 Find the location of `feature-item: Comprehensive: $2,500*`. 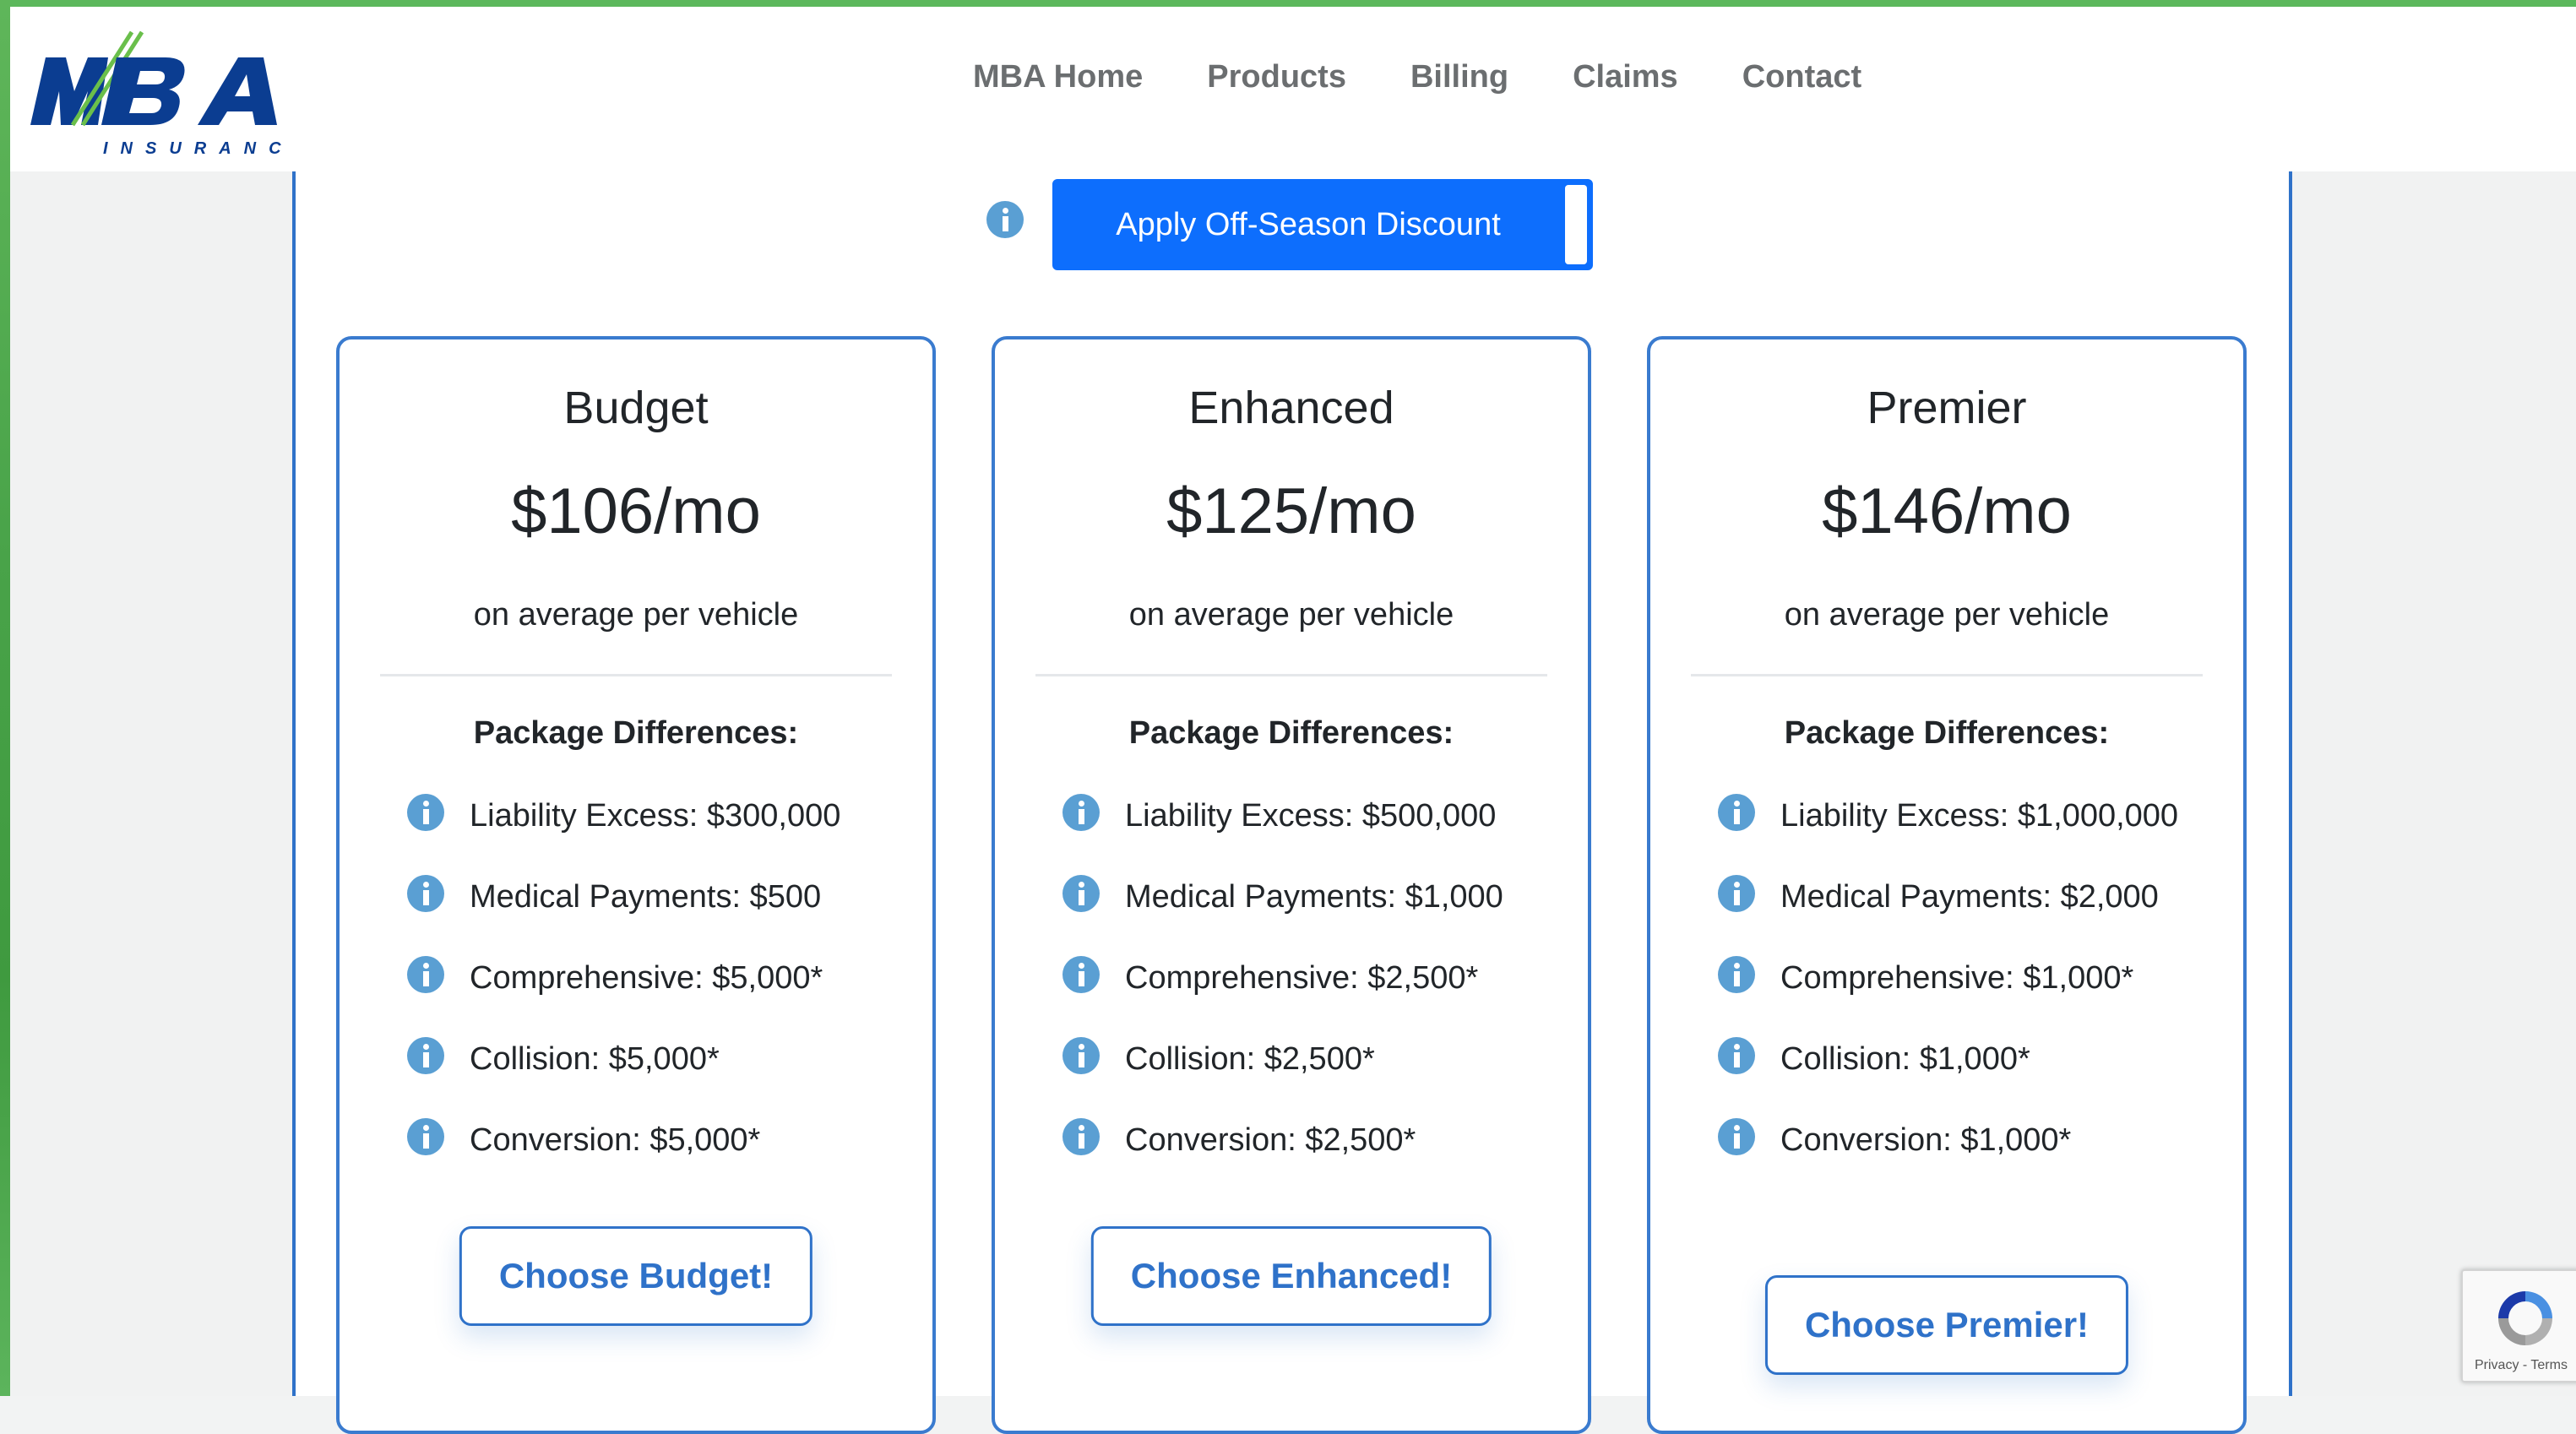

feature-item: Comprehensive: $2,500* is located at coordinates (1312, 977).